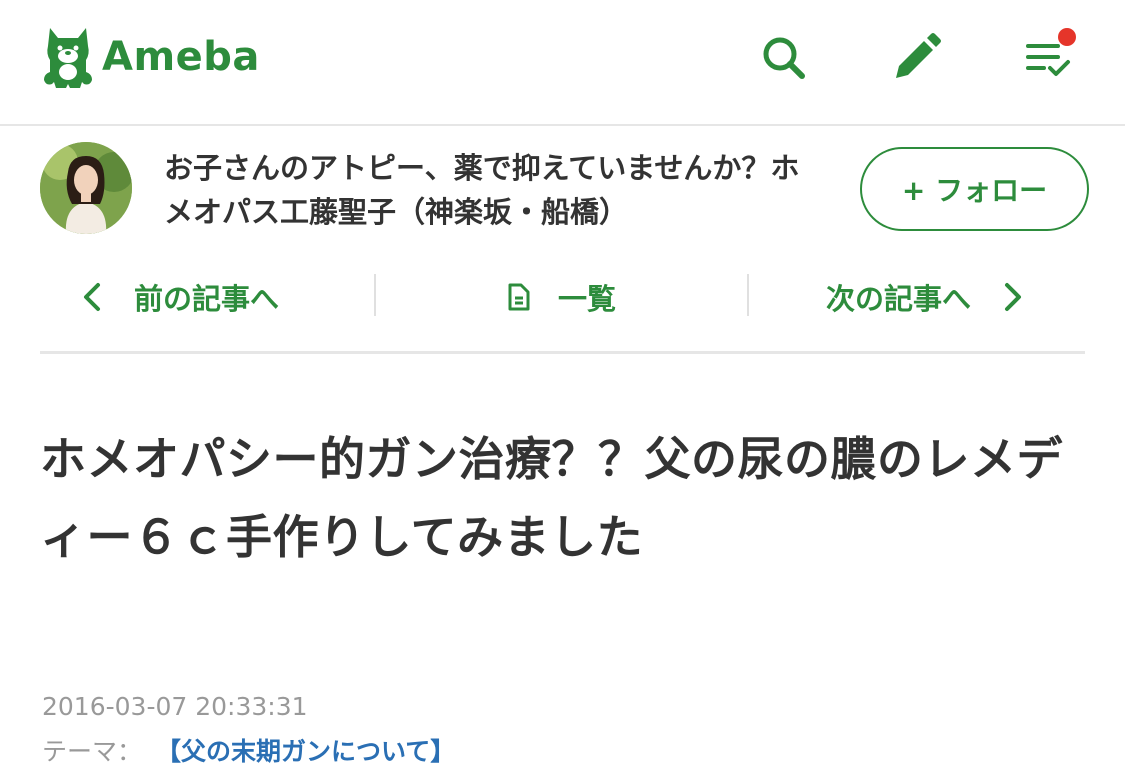  I want to click on next-article-label: 次の記事へ, so click(899, 299).